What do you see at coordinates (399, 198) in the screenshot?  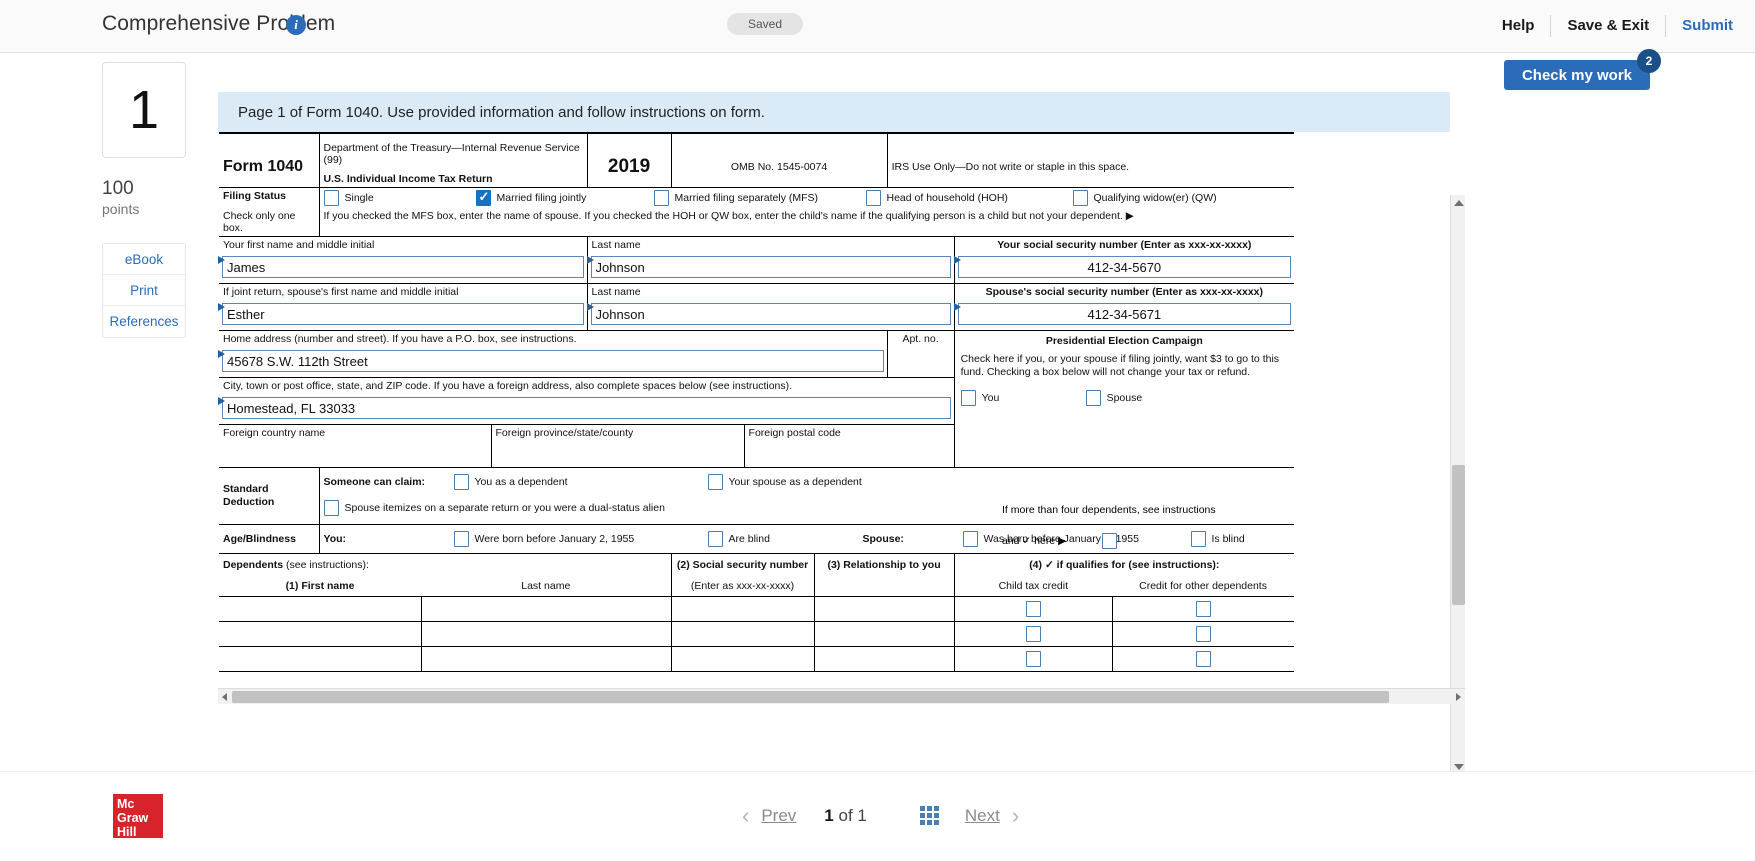 I see `filing-option-single: Single` at bounding box center [399, 198].